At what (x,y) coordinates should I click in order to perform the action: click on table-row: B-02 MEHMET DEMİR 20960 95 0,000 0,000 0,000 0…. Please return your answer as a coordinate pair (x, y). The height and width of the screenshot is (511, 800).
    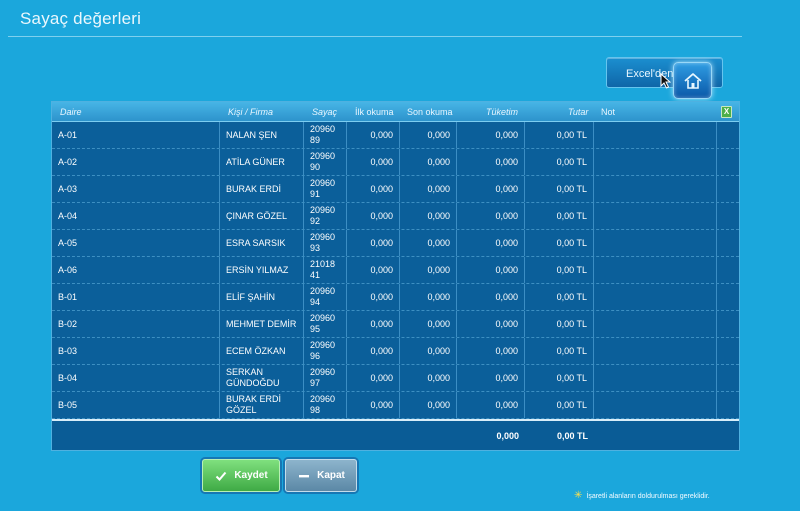
    Looking at the image, I should click on (395, 324).